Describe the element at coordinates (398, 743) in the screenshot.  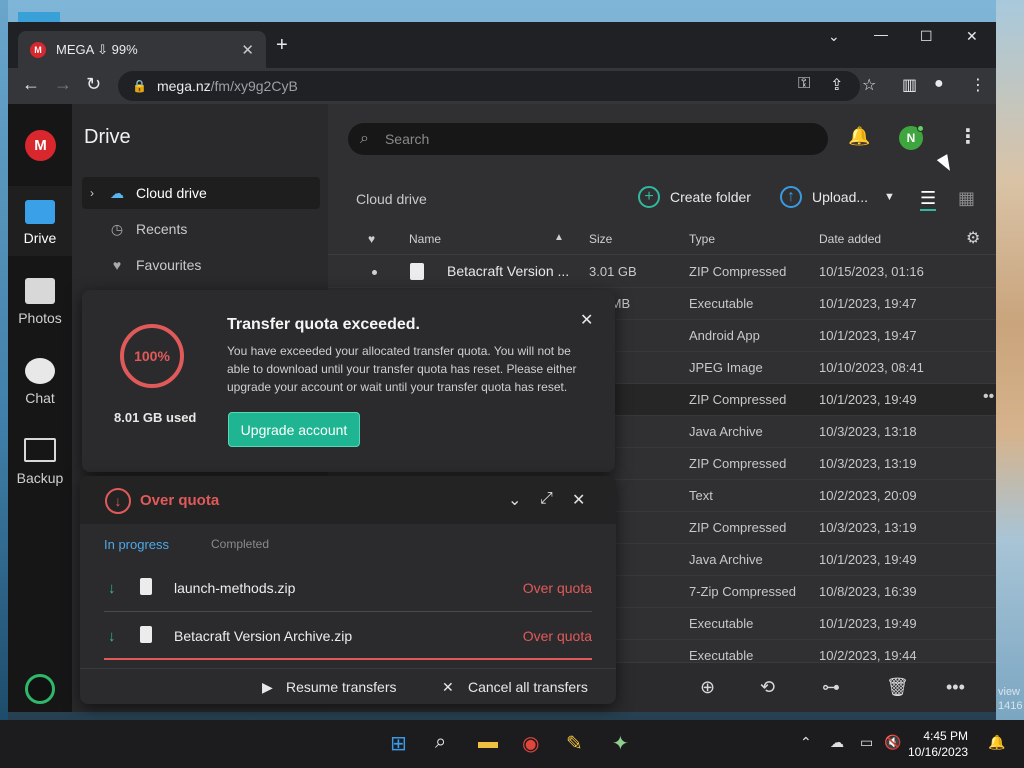
I see `windows-start-icon: ⊞` at that location.